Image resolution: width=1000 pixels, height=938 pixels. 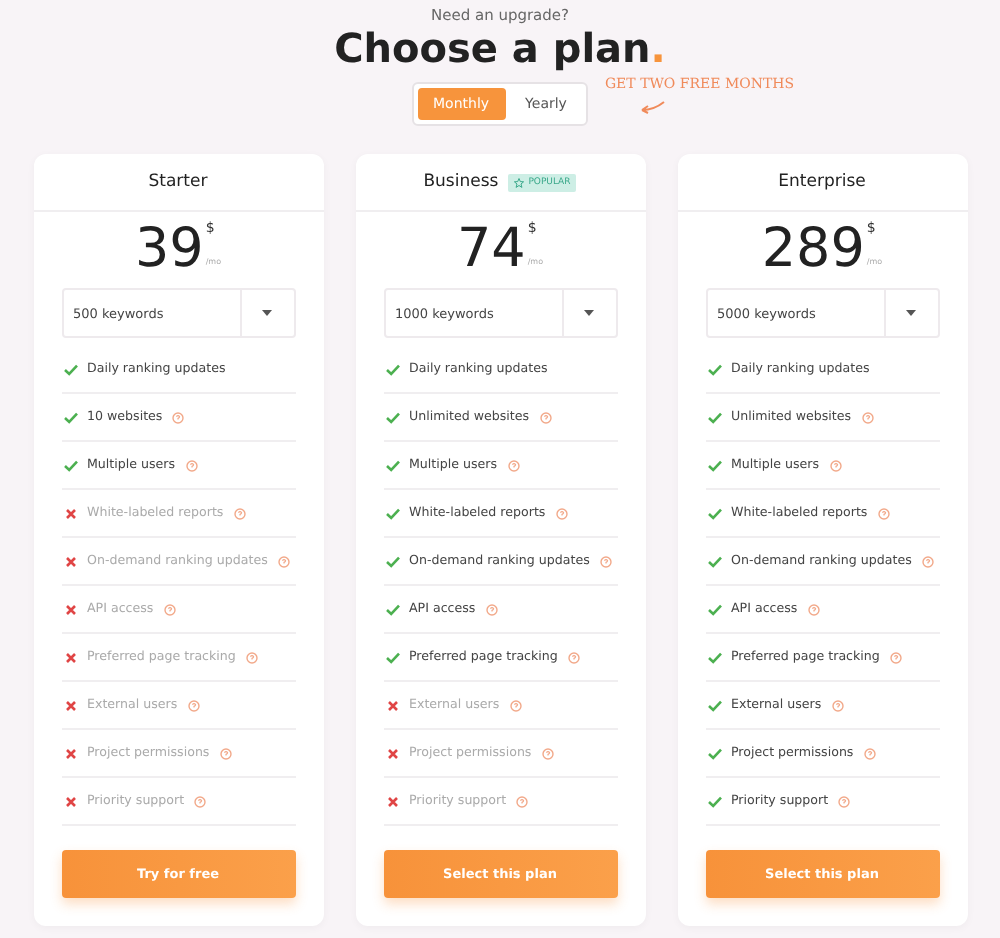 I want to click on plan-name: Enterprise, so click(x=822, y=182).